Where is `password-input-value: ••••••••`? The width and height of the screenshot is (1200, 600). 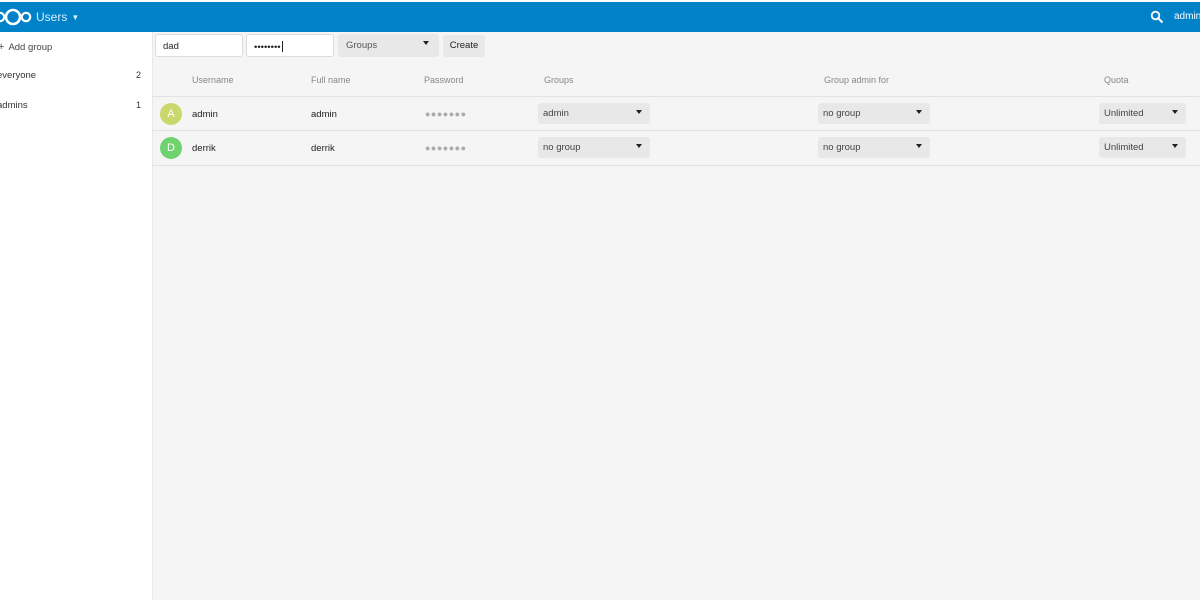 password-input-value: •••••••• is located at coordinates (267, 47).